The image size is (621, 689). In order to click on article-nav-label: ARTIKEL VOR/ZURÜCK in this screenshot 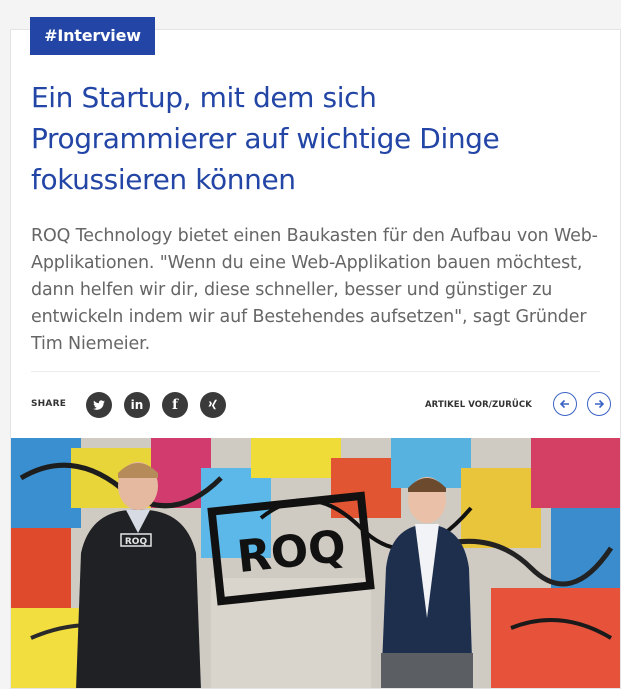, I will do `click(478, 405)`.